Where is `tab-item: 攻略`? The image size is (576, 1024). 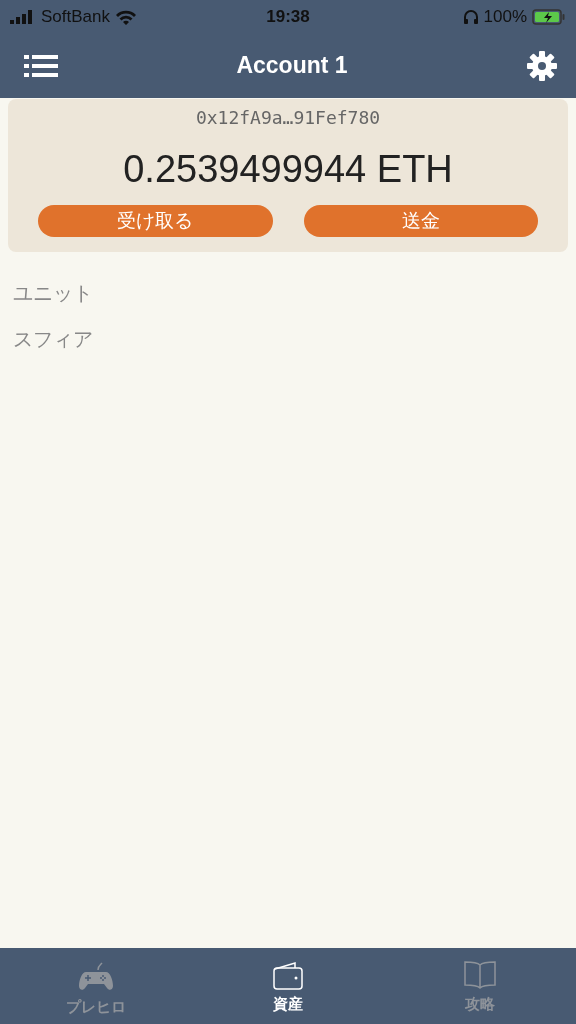 tab-item: 攻略 is located at coordinates (480, 986).